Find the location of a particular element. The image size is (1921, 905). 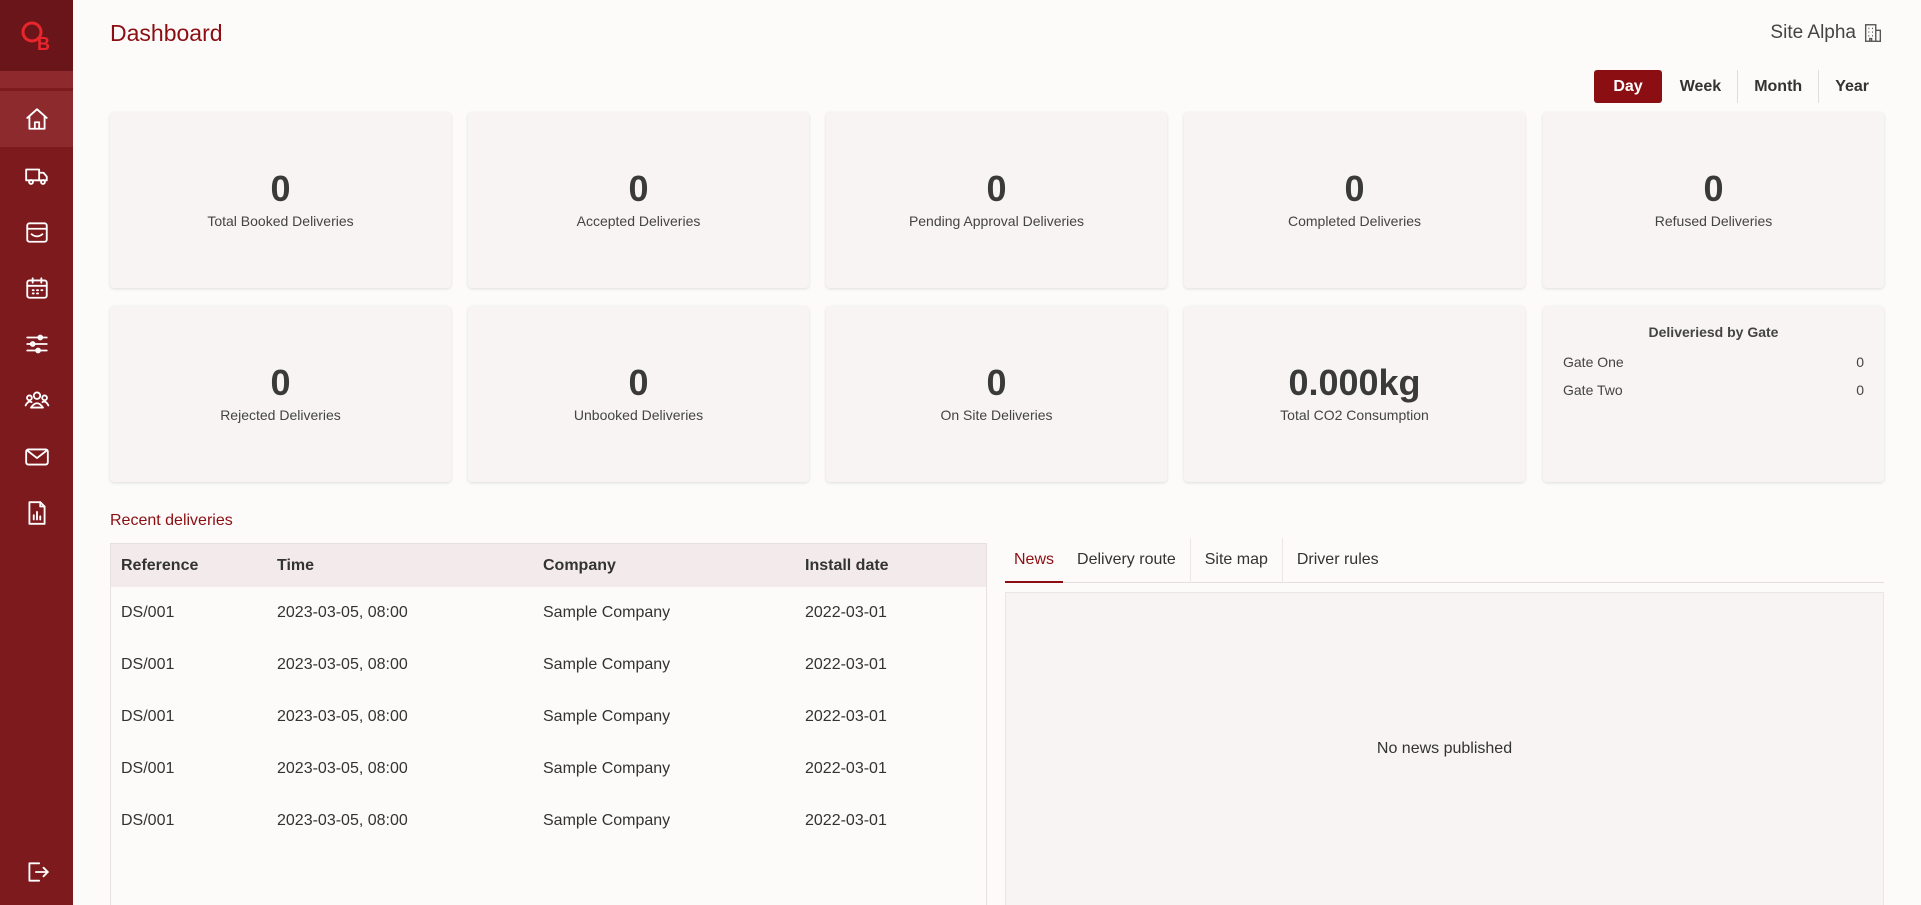

calendar-icon is located at coordinates (36, 288).